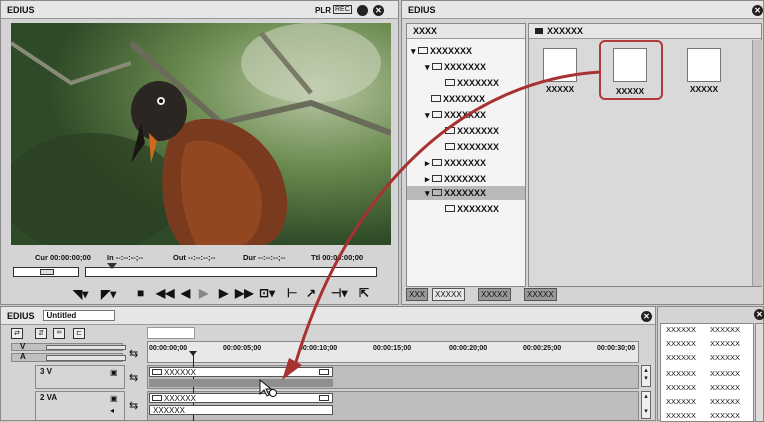 The width and height of the screenshot is (764, 422). Describe the element at coordinates (112, 410) in the screenshot. I see `track-audio-icon: ◂` at that location.